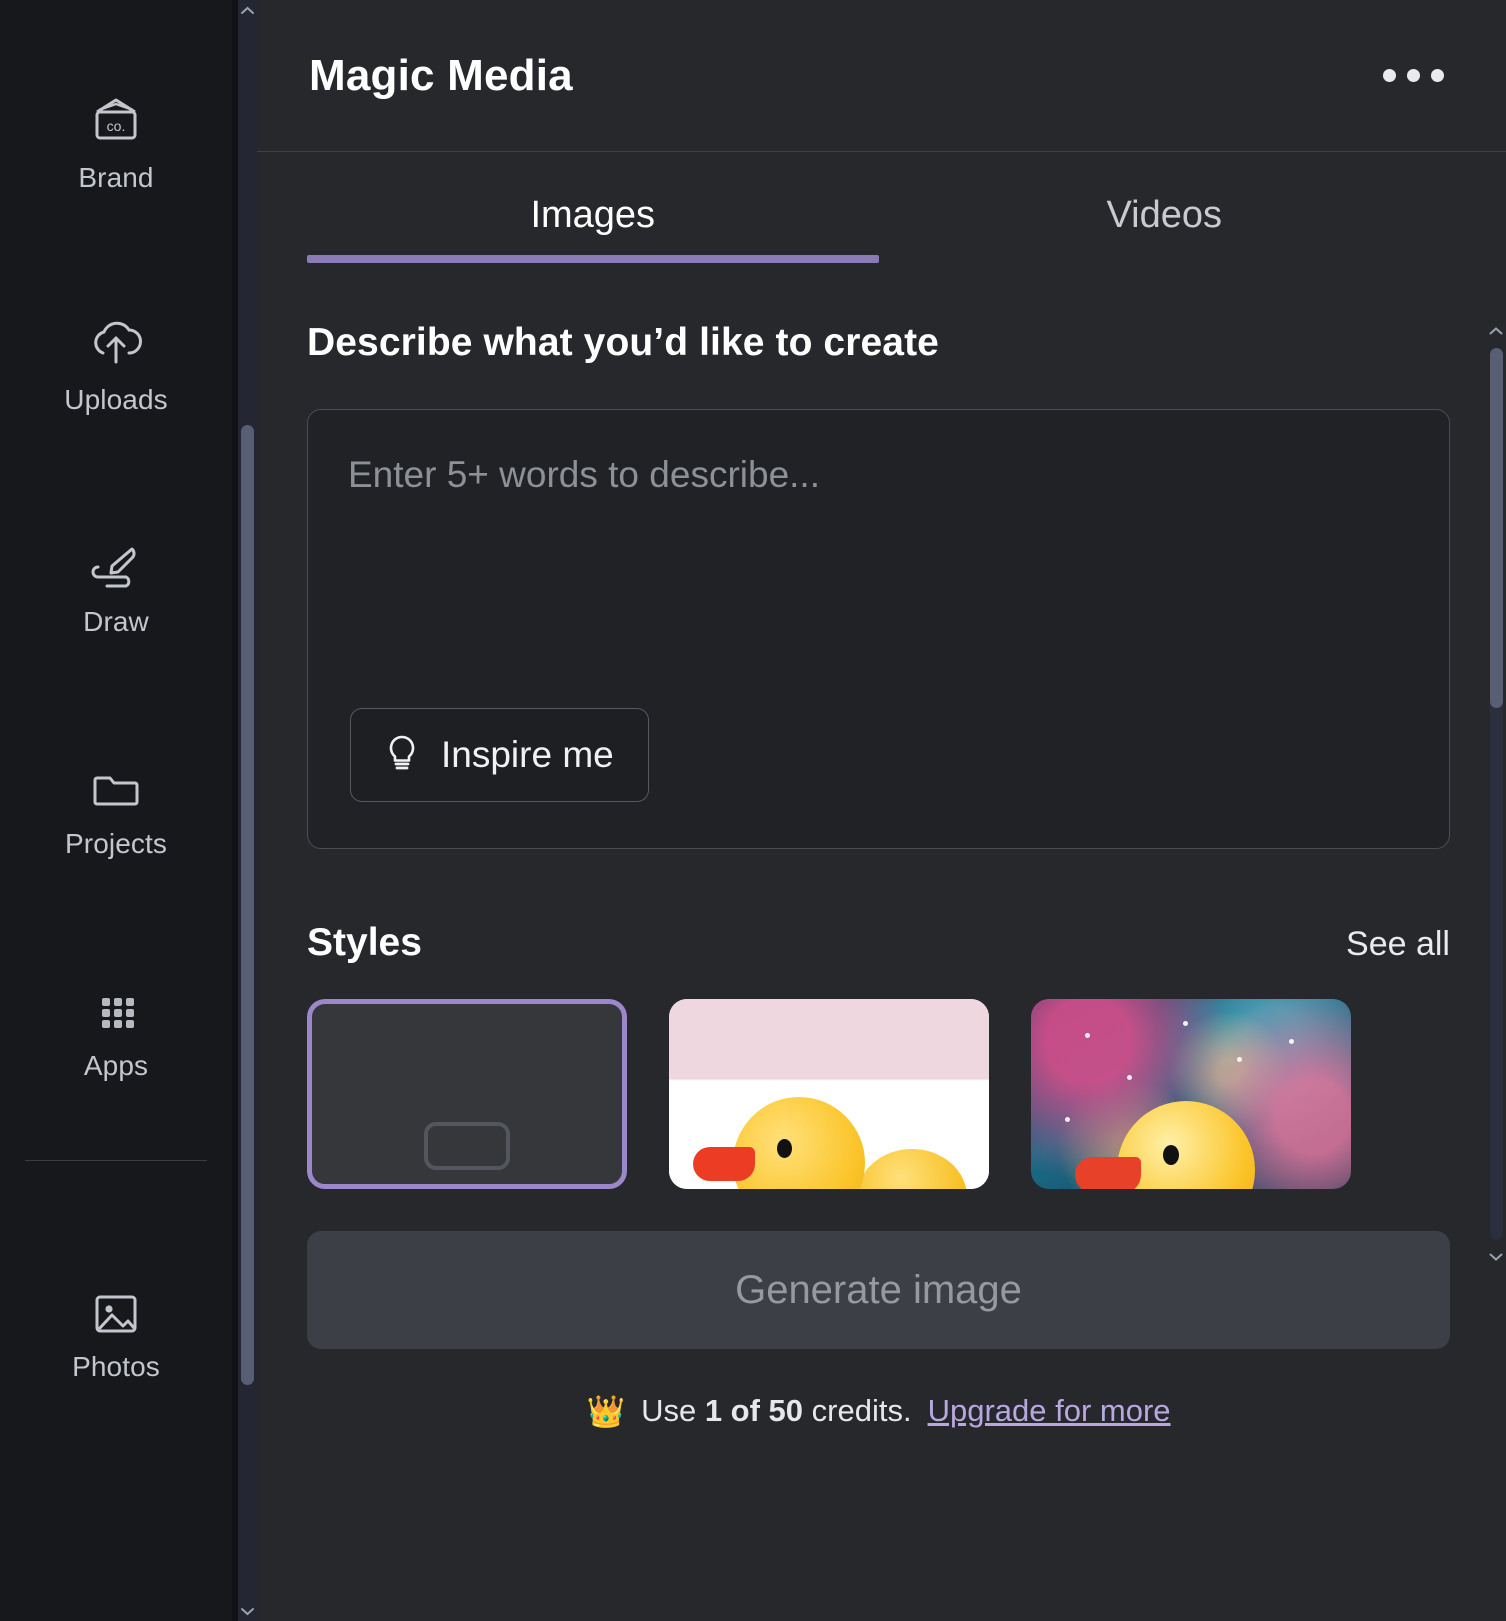 This screenshot has height=1621, width=1506. What do you see at coordinates (116, 399) in the screenshot?
I see `sidebar-item-label: Uploads` at bounding box center [116, 399].